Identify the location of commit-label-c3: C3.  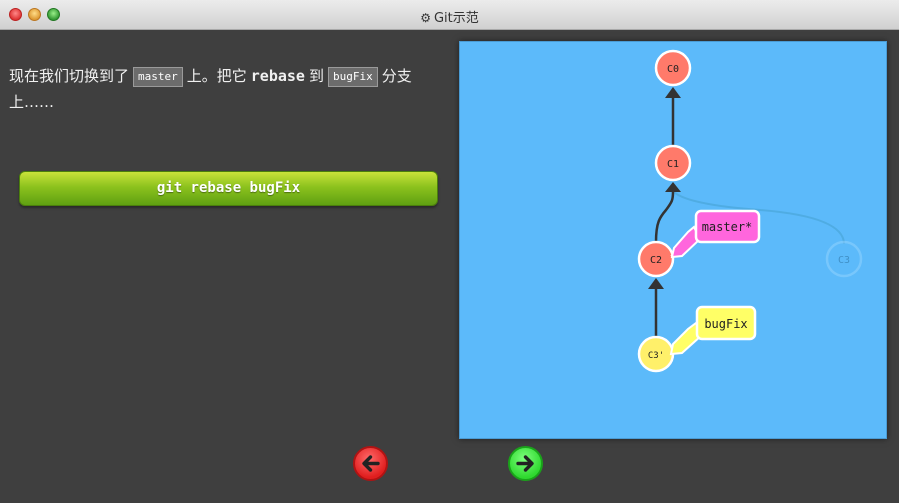
(844, 260).